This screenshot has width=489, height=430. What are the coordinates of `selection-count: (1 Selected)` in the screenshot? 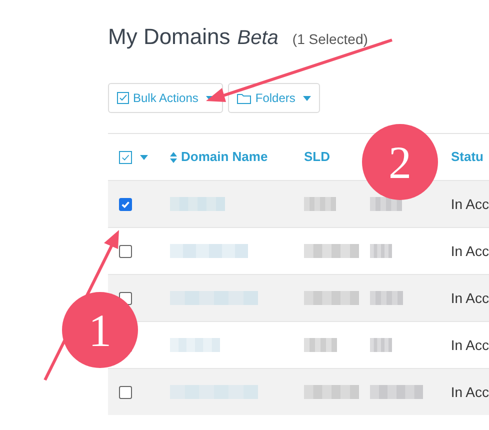 It's located at (330, 39).